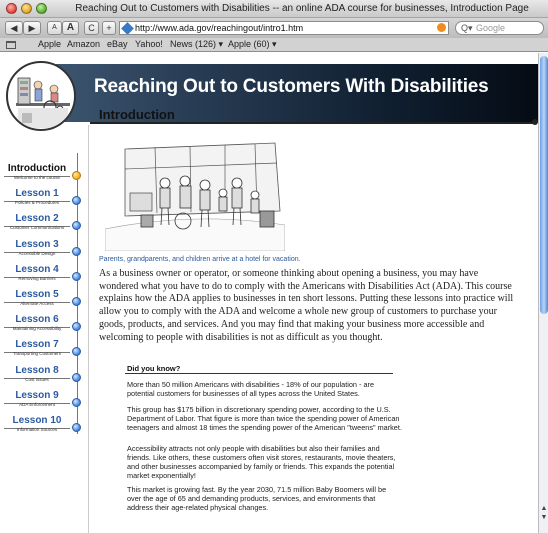 This screenshot has width=548, height=533. Describe the element at coordinates (544, 518) in the screenshot. I see `scroll-down-arrow: ▼` at that location.